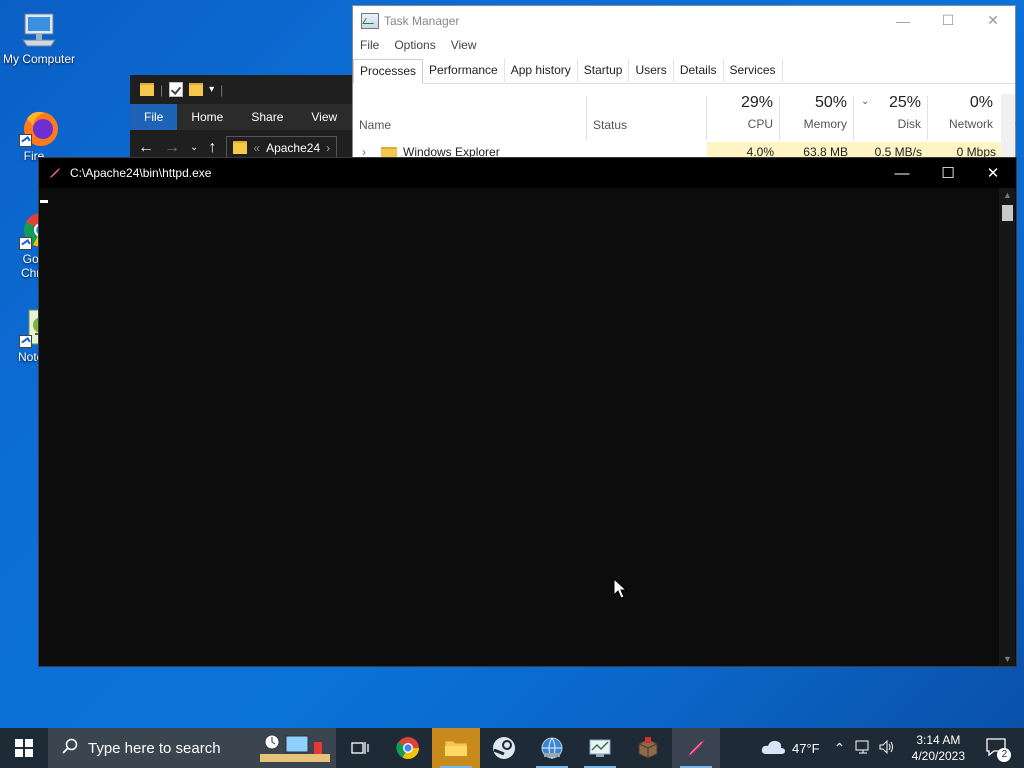 The height and width of the screenshot is (768, 1024). I want to click on computer-icon, so click(39, 30).